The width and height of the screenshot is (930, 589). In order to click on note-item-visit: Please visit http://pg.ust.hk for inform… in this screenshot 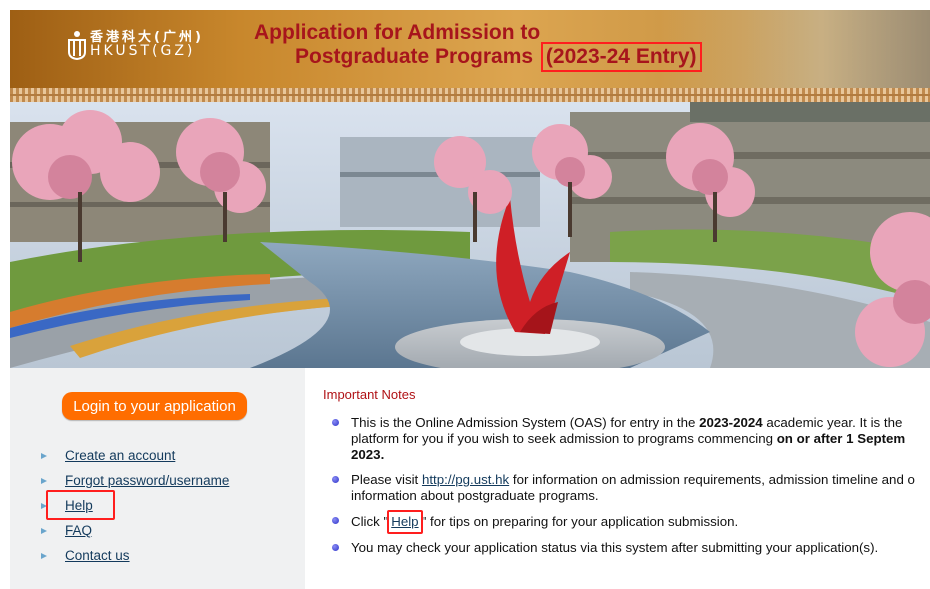, I will do `click(630, 488)`.